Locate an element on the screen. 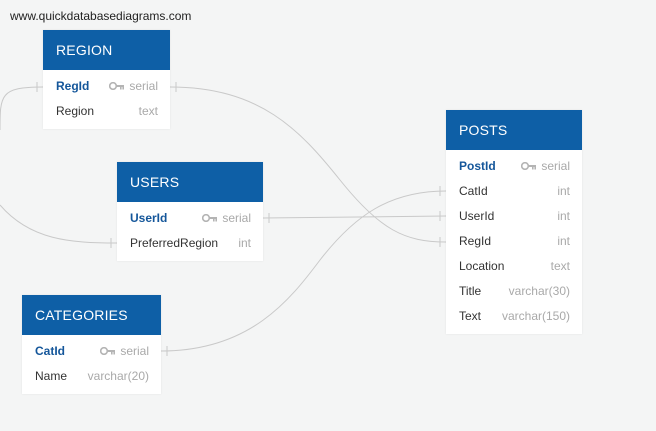 This screenshot has height=431, width=656. field-name: PreferredRegion is located at coordinates (174, 243).